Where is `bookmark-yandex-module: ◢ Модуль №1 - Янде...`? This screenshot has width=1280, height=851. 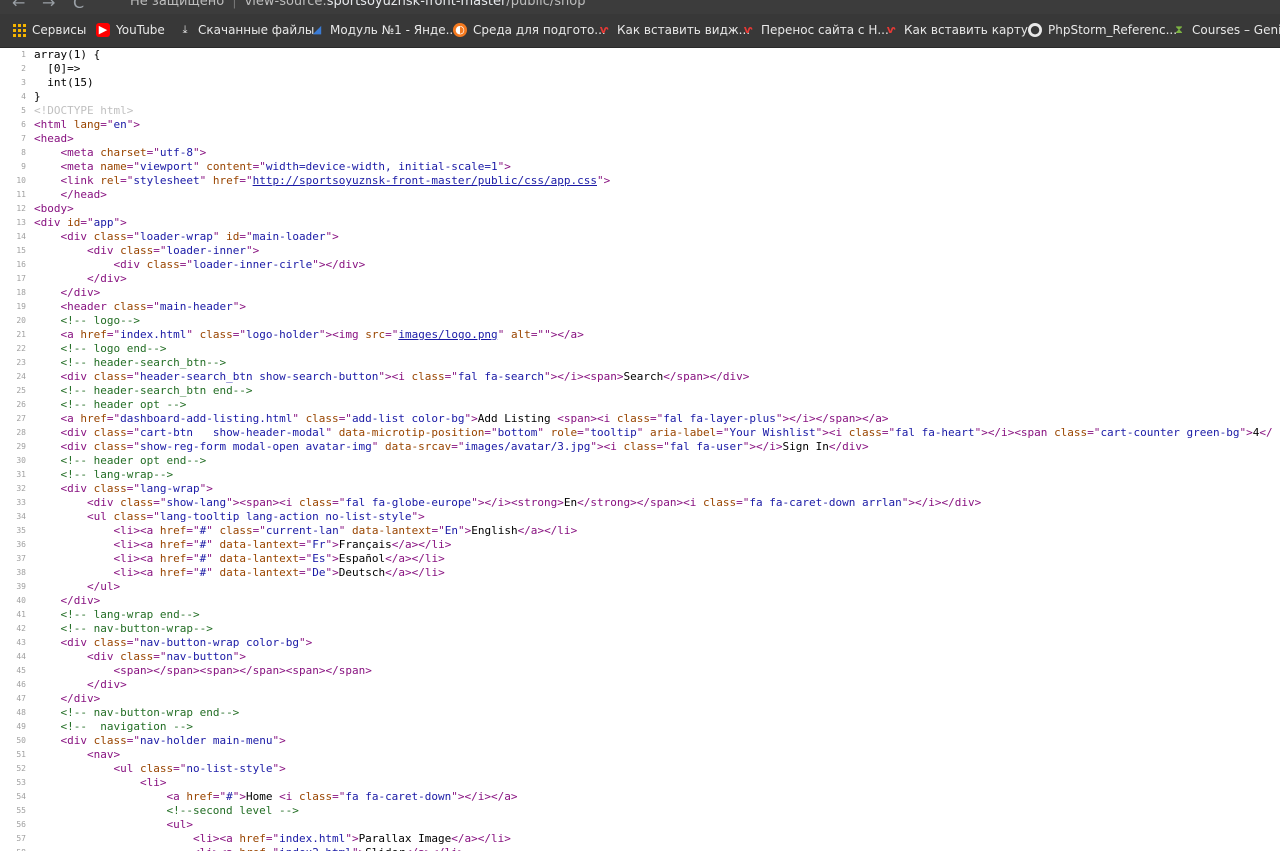
bookmark-yandex-module: ◢ Модуль №1 - Янде... is located at coordinates (383, 30).